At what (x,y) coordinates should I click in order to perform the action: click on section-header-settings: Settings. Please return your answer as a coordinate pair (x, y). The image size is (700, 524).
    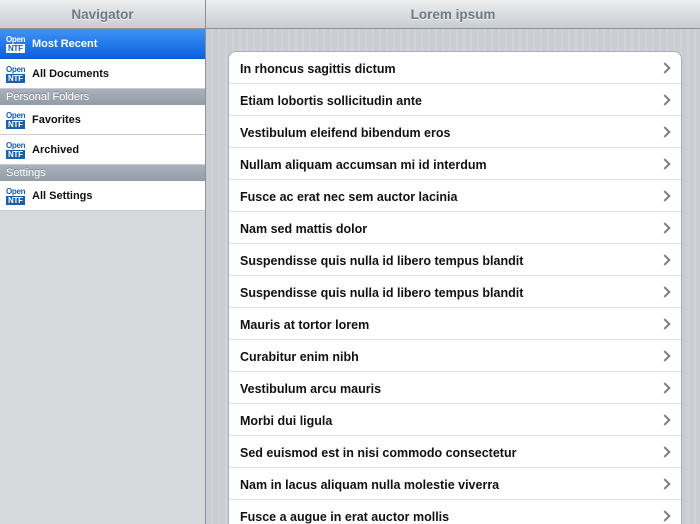
    Looking at the image, I should click on (102, 173).